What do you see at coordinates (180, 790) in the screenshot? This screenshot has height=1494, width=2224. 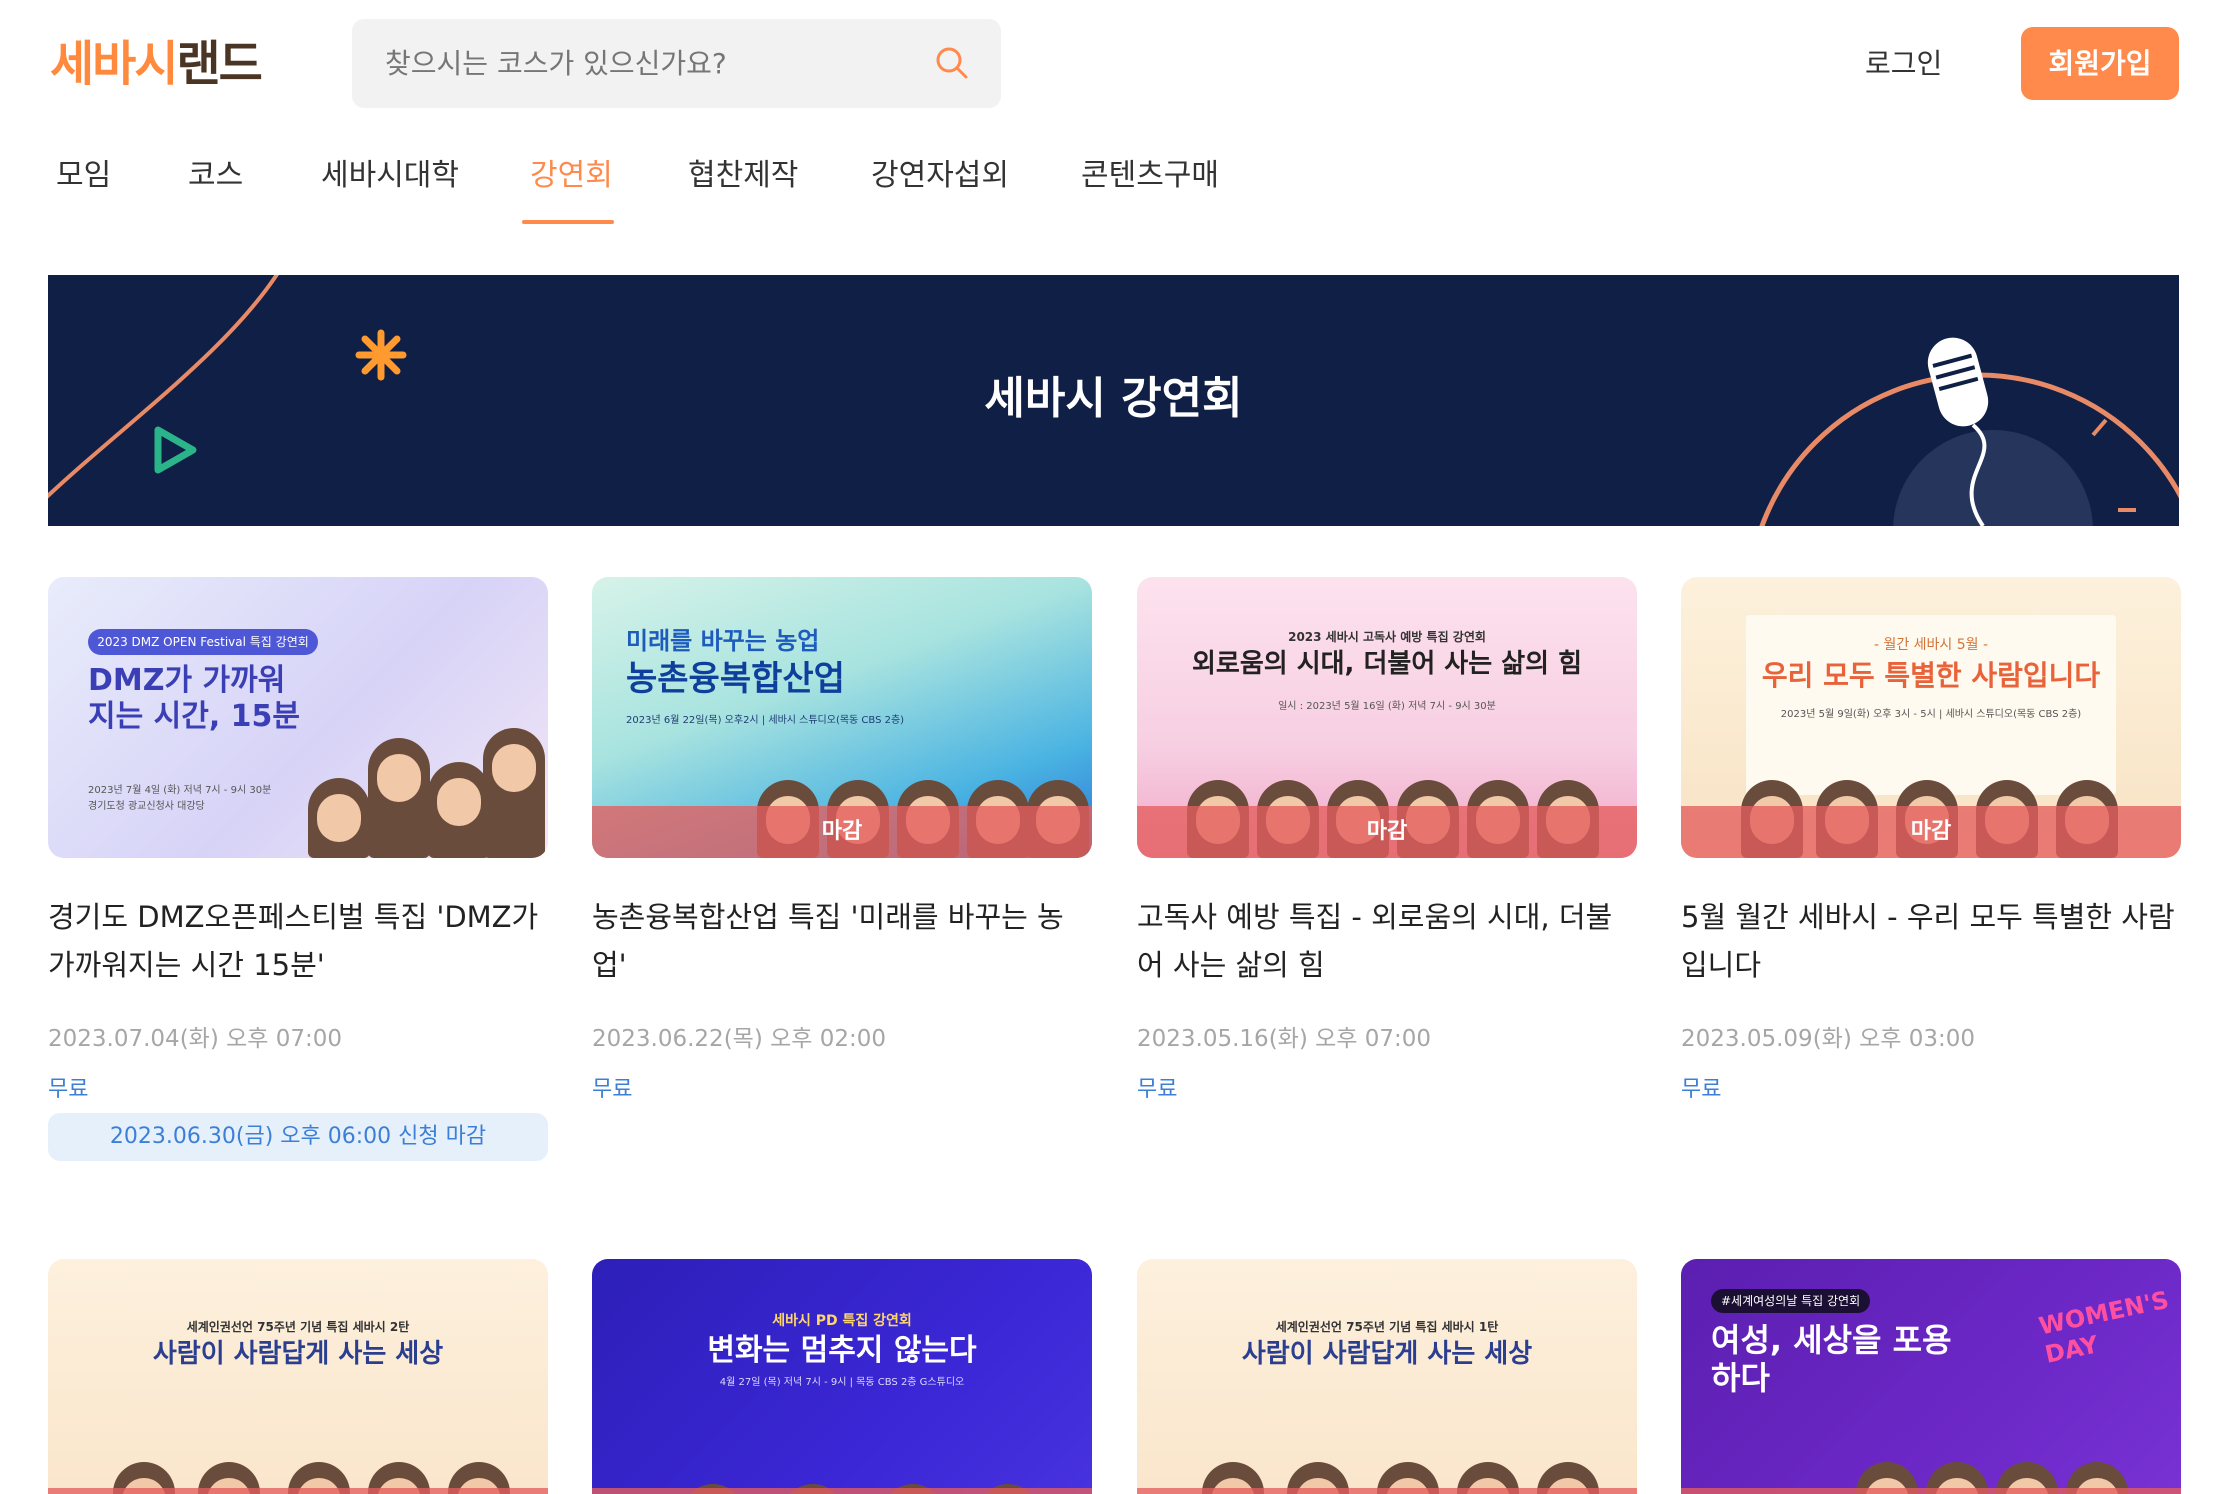 I see `thumb-detail: 2023년 7월 4일 (화) 저녁 7시 - 9시 30분` at bounding box center [180, 790].